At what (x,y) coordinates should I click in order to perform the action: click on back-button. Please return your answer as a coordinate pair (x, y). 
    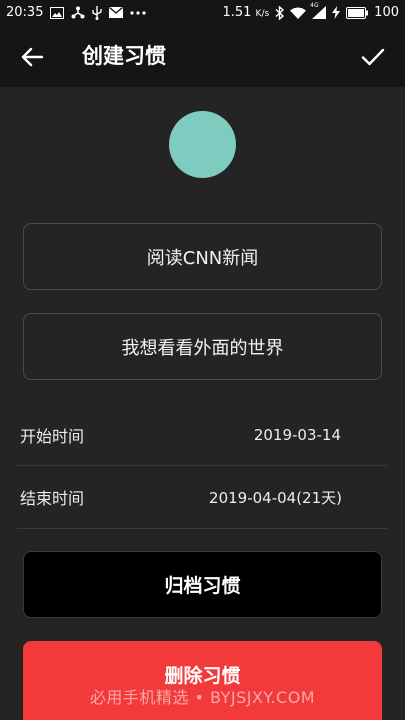
    Looking at the image, I should click on (32, 57).